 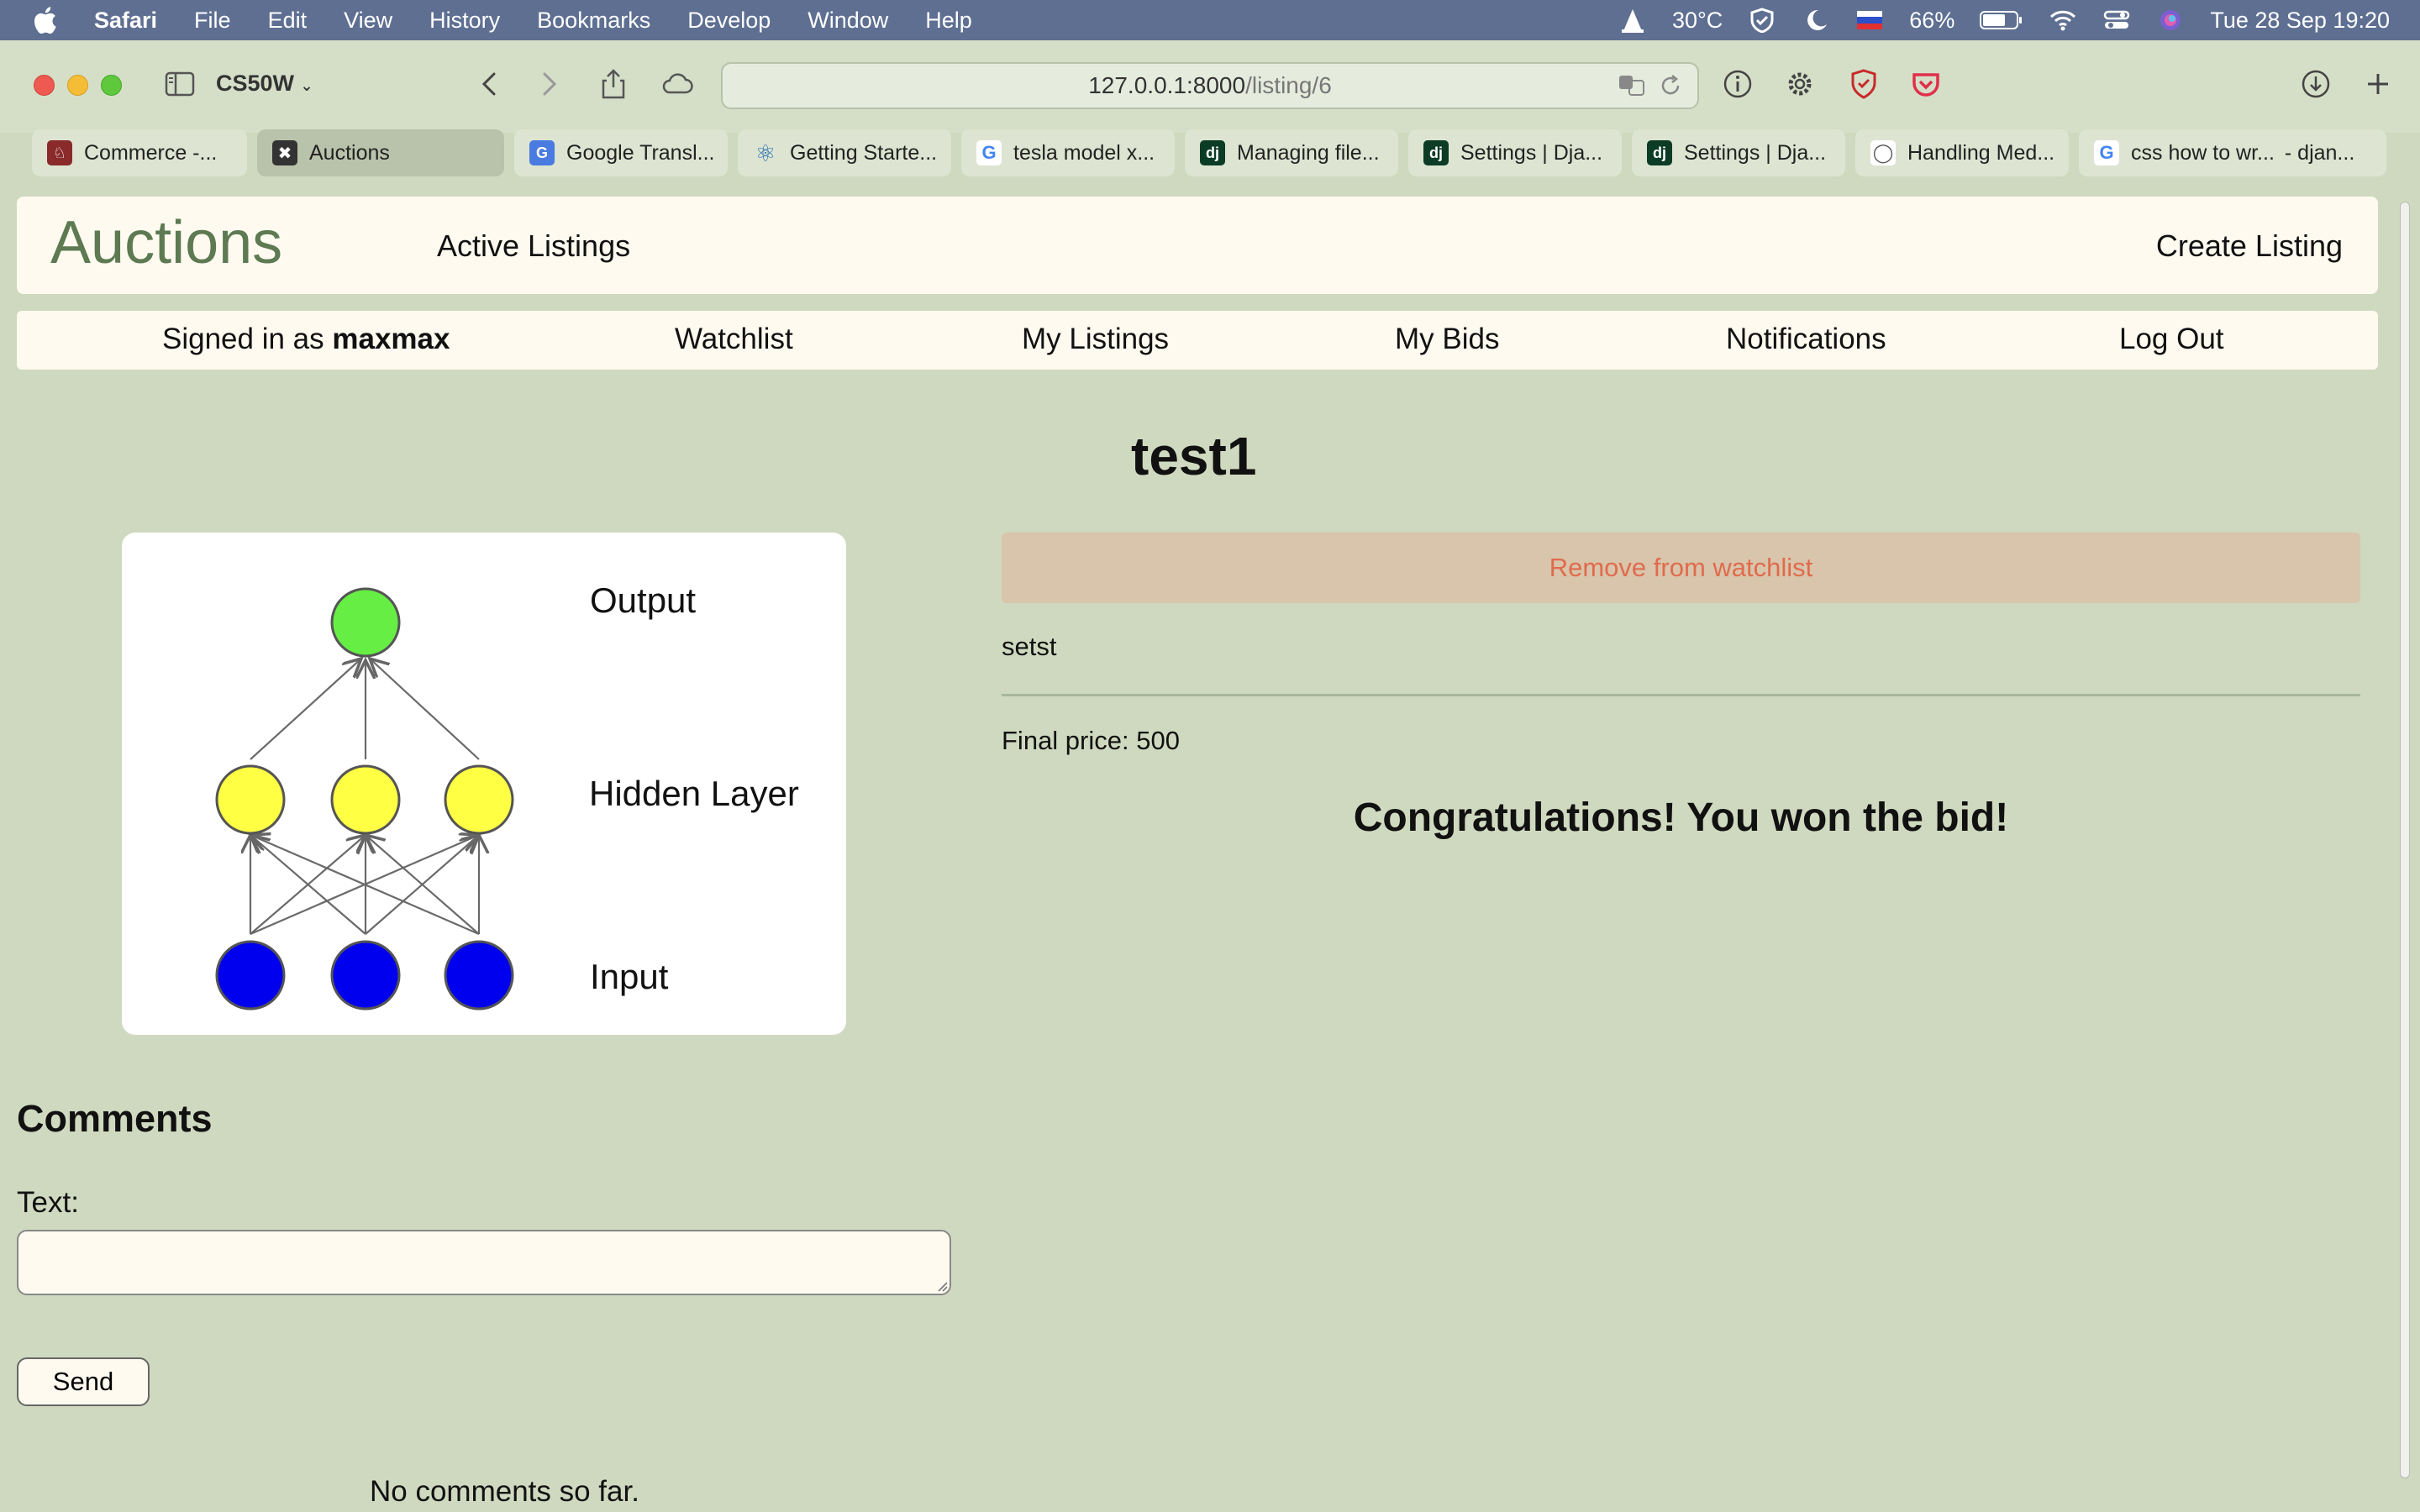 I want to click on scrollbar-thumb, so click(x=2405, y=840).